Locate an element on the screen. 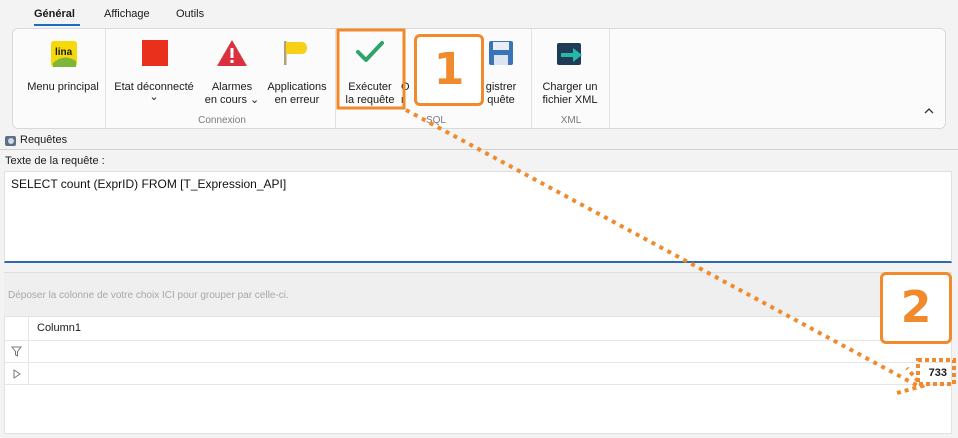 The width and height of the screenshot is (958, 438). ribbon-tabs: Général Affichage Outils is located at coordinates (479, 14).